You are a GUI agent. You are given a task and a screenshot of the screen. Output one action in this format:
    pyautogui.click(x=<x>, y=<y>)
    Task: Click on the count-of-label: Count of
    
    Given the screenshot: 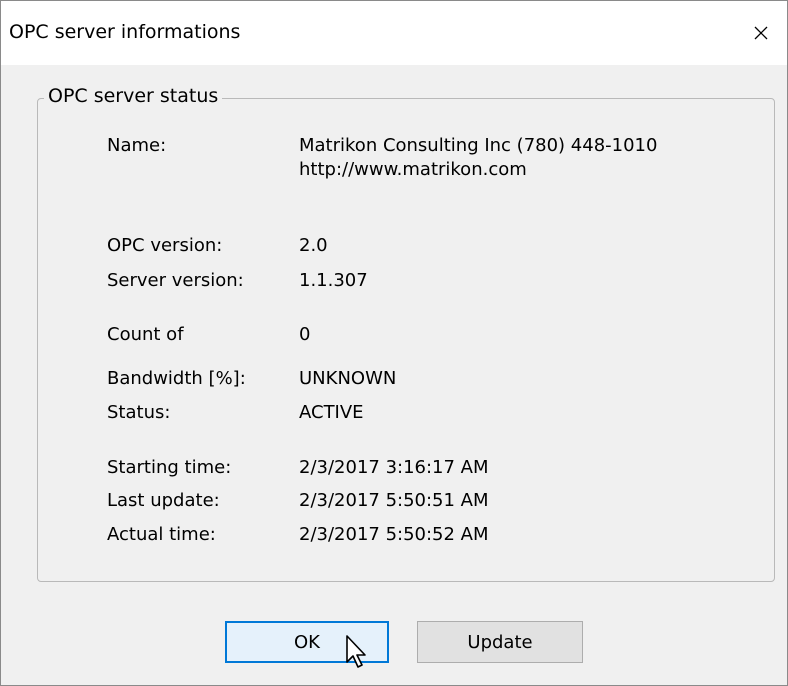 What is the action you would take?
    pyautogui.click(x=145, y=334)
    